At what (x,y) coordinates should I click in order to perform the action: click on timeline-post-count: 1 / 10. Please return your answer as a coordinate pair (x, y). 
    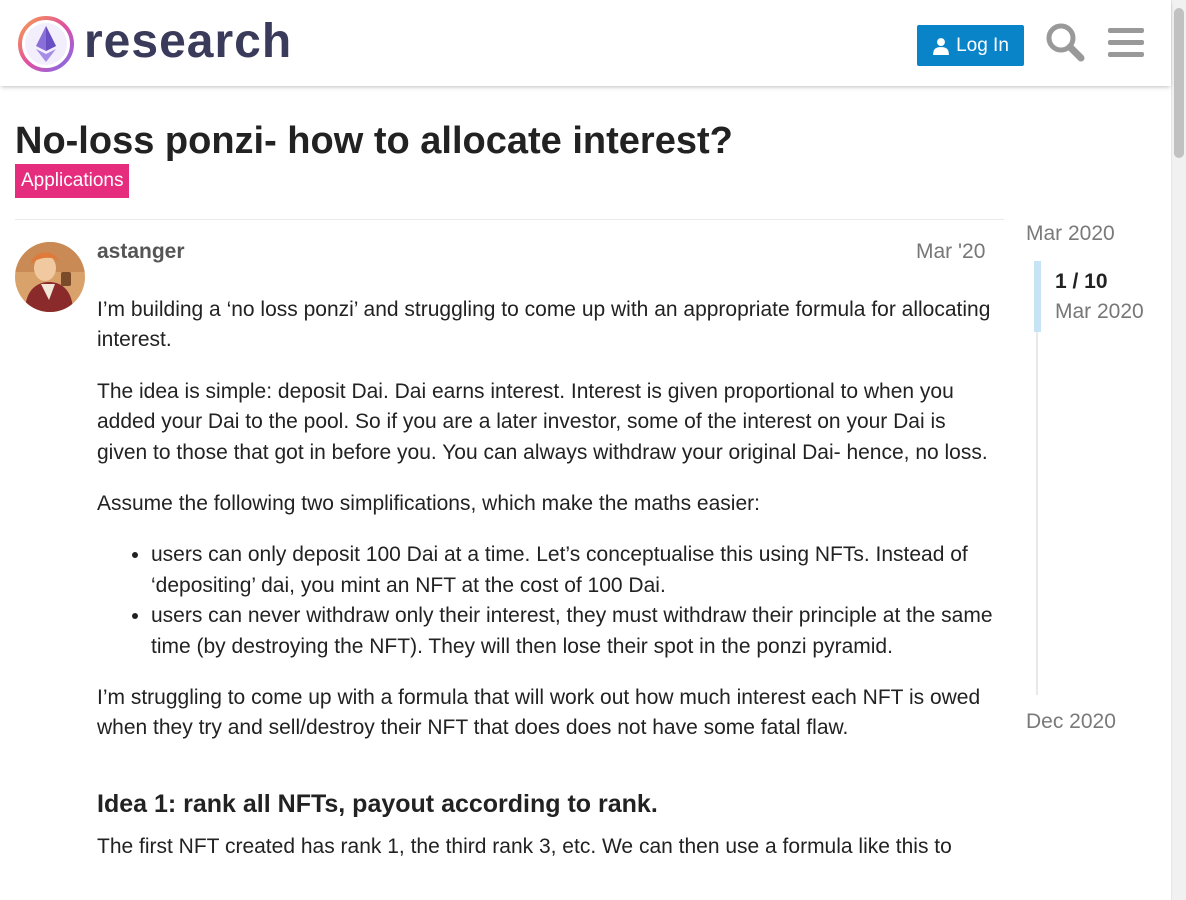
    Looking at the image, I should click on (1081, 281).